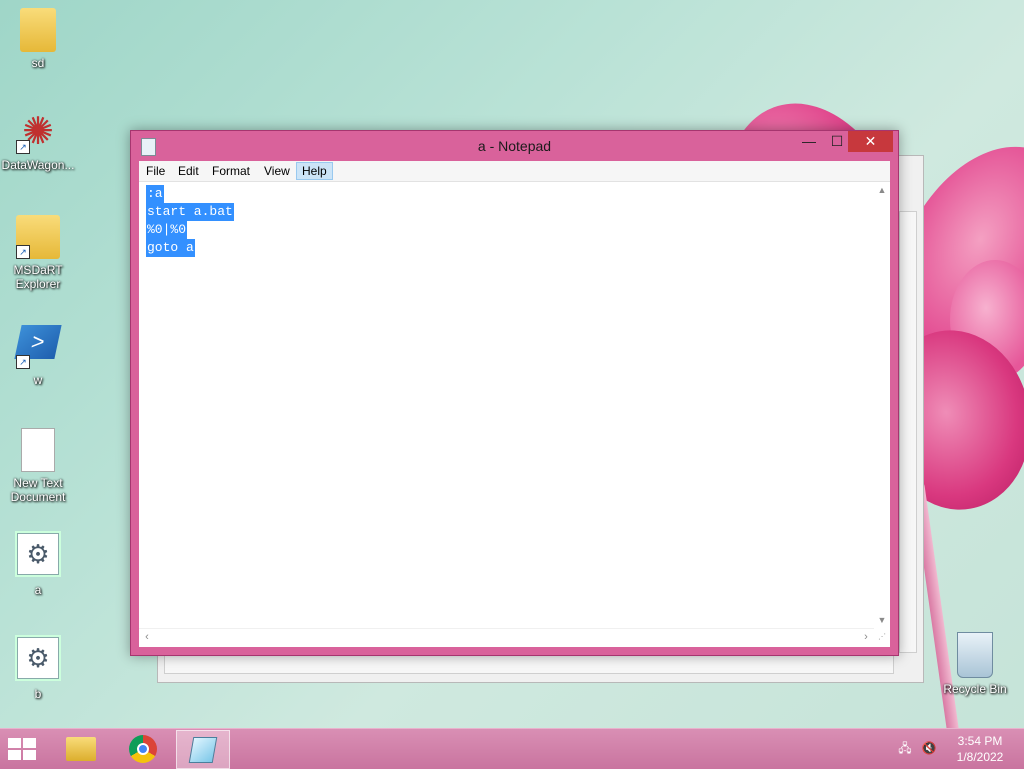 This screenshot has height=769, width=1024. I want to click on desktop-icon-b: ⚙ b, so click(38, 669).